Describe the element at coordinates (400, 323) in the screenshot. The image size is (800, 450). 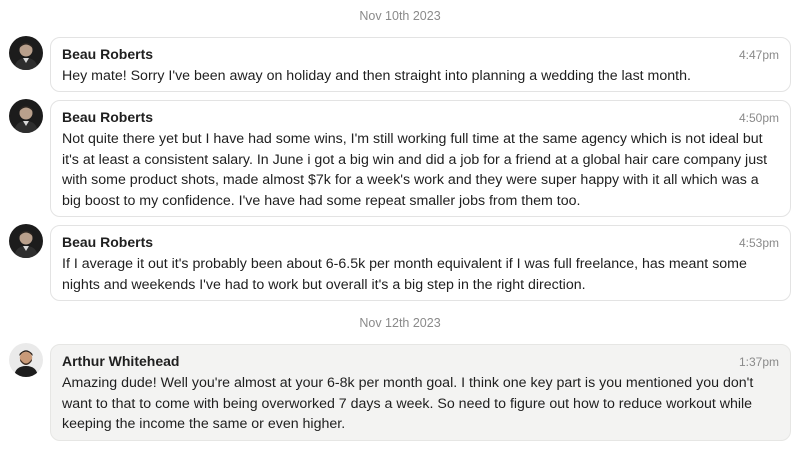
I see `date-separator: Nov 12th 2023` at that location.